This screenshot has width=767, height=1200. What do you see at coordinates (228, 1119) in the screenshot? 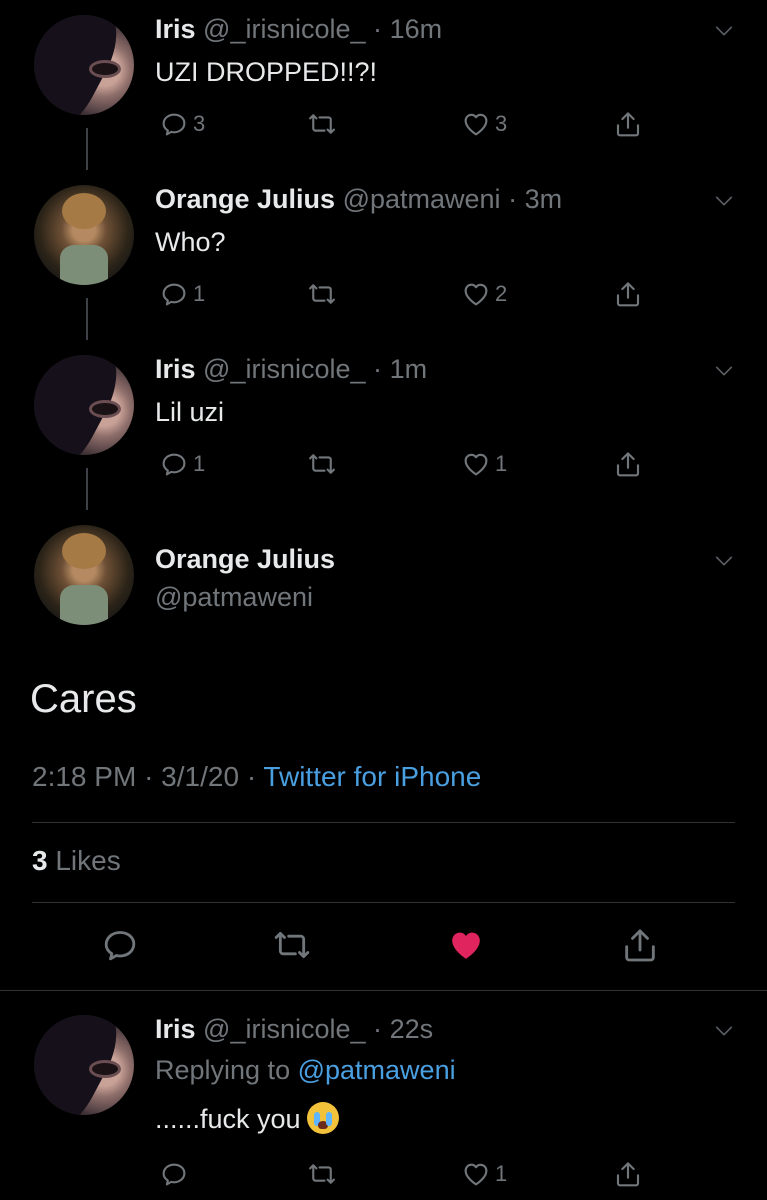
I see `tweet-text: ......fuck you` at bounding box center [228, 1119].